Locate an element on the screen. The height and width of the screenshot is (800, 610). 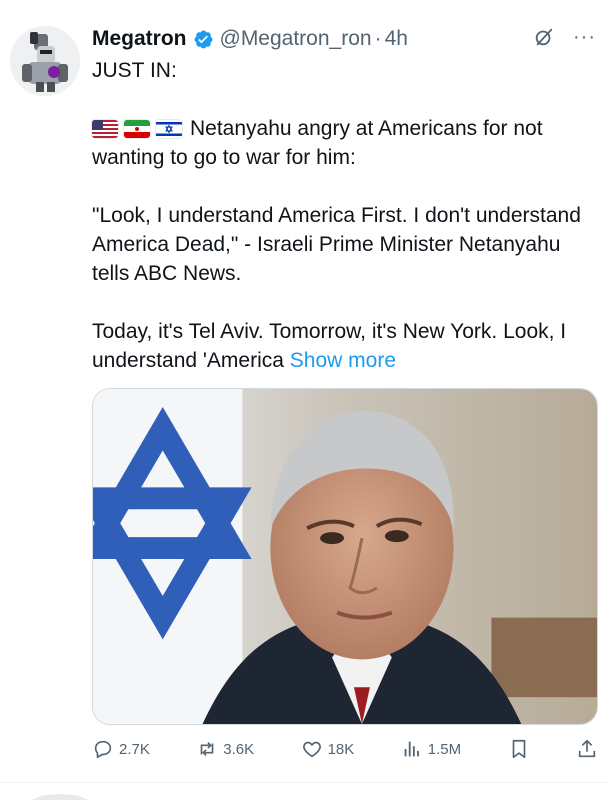
text-line-just-in: JUST IN: is located at coordinates (134, 70).